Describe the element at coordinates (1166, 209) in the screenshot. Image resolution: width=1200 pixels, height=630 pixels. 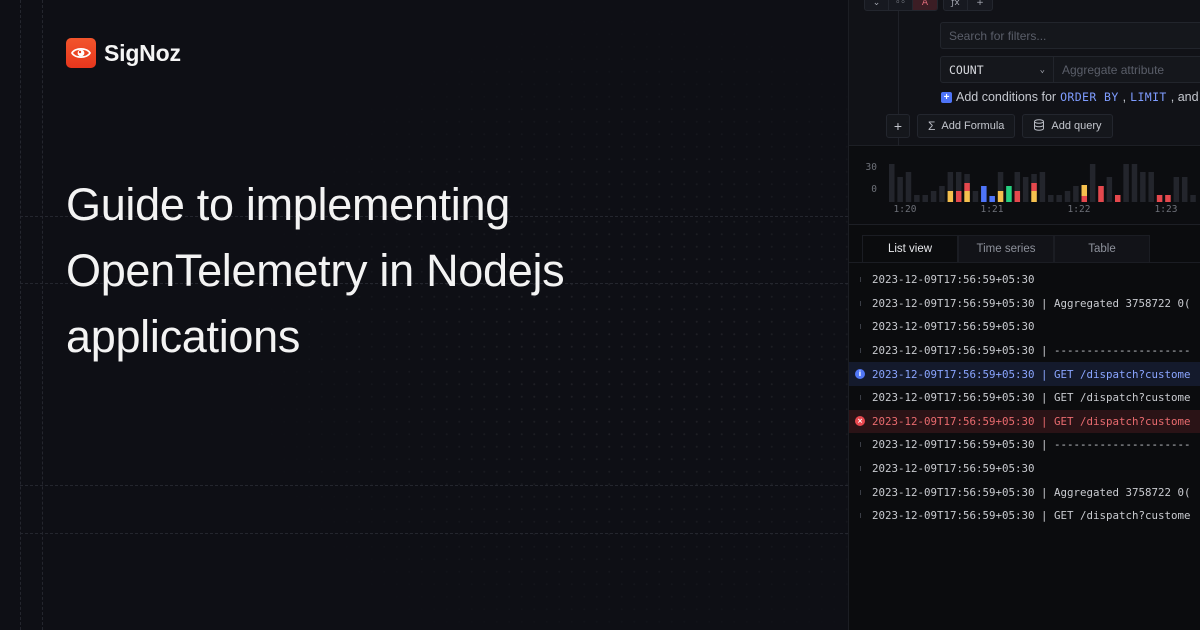
I see `x-tick-label: 1:23` at that location.